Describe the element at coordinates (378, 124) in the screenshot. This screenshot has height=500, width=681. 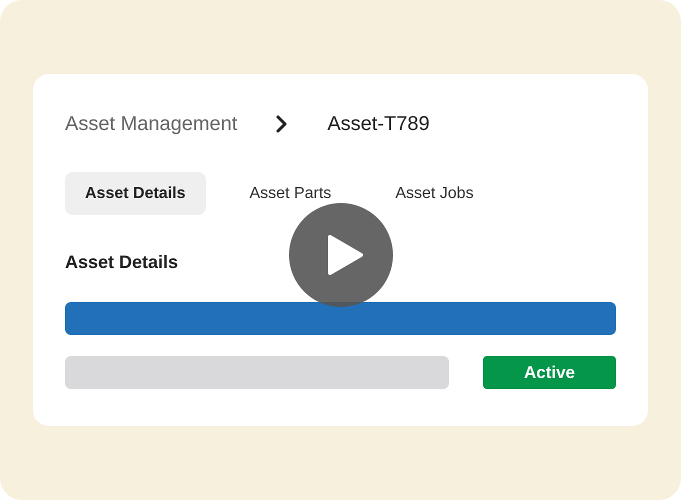
I see `breadcrumb-current: Asset-T789` at that location.